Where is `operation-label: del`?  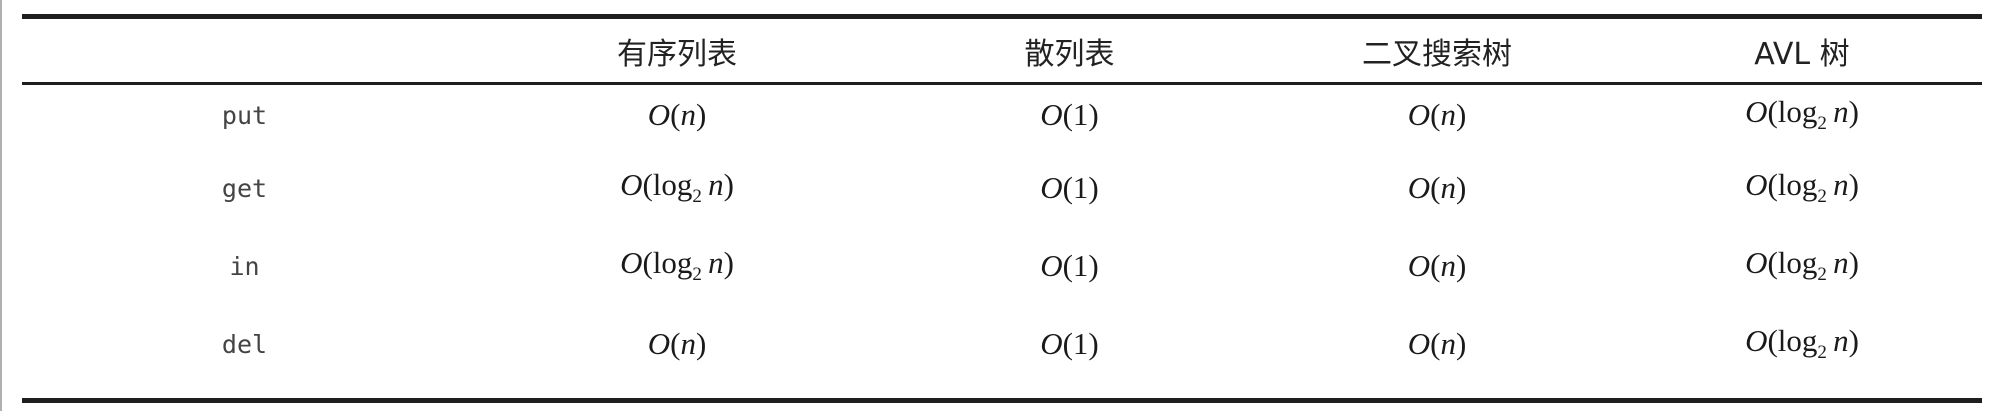
operation-label: del is located at coordinates (244, 344).